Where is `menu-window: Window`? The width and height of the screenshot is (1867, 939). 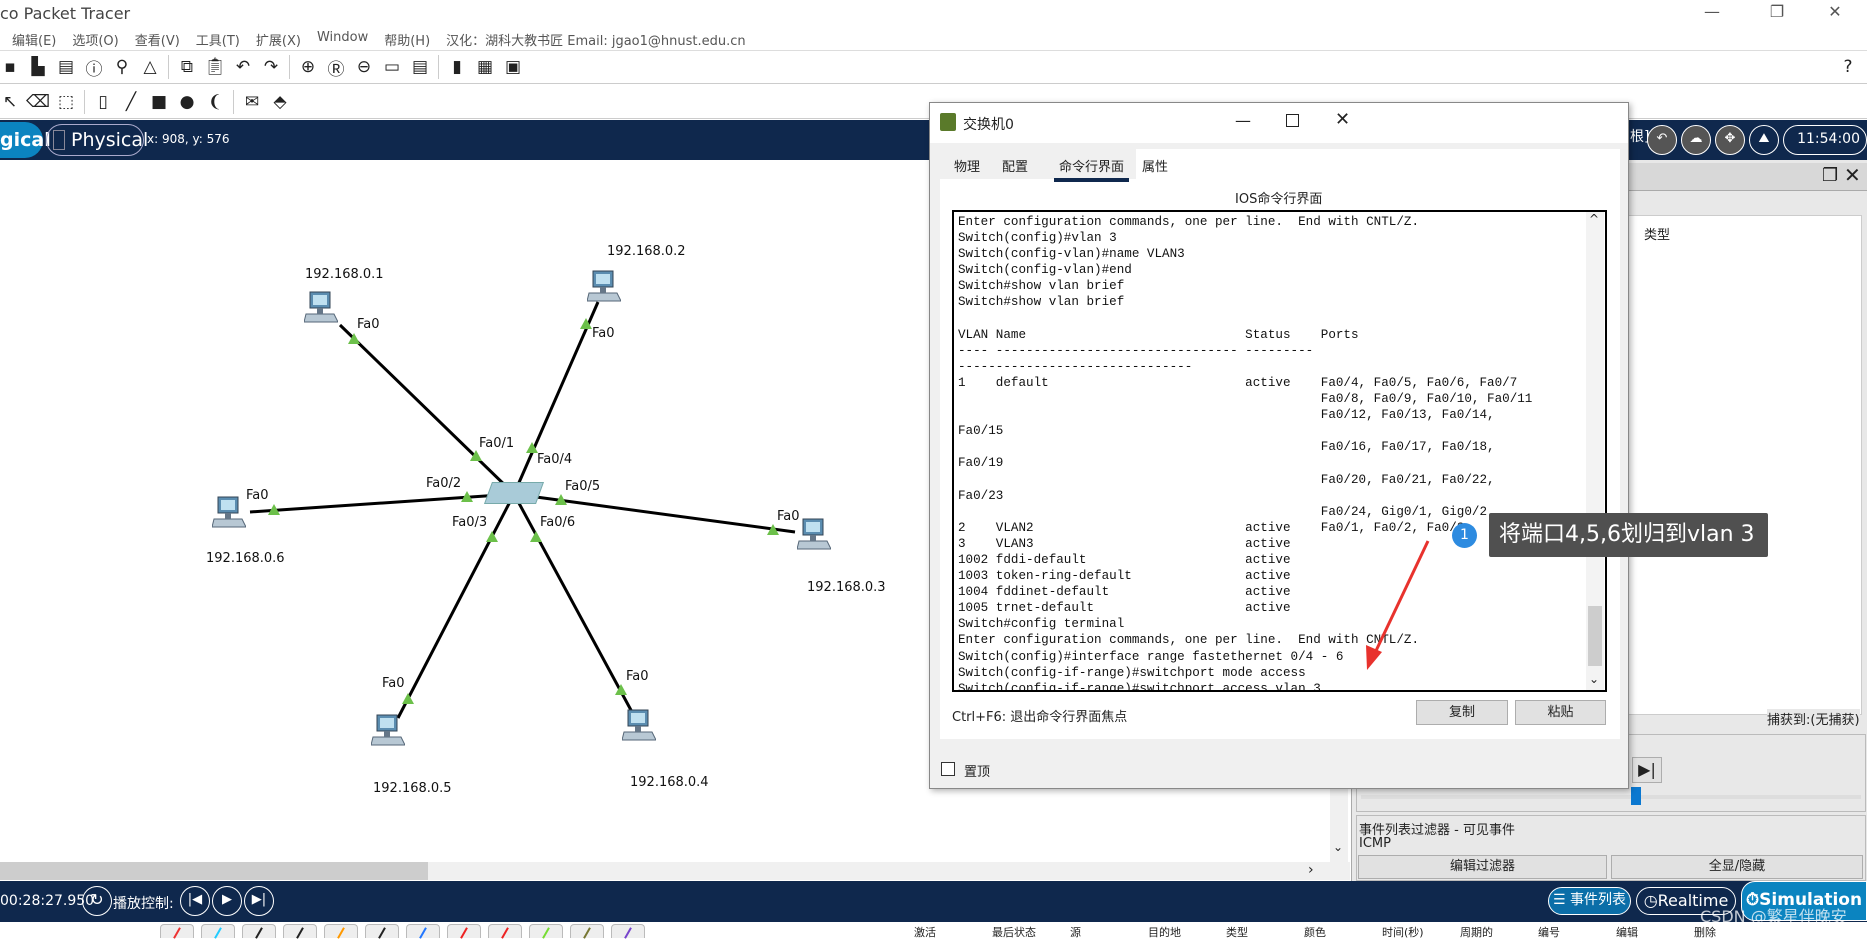 menu-window: Window is located at coordinates (342, 40).